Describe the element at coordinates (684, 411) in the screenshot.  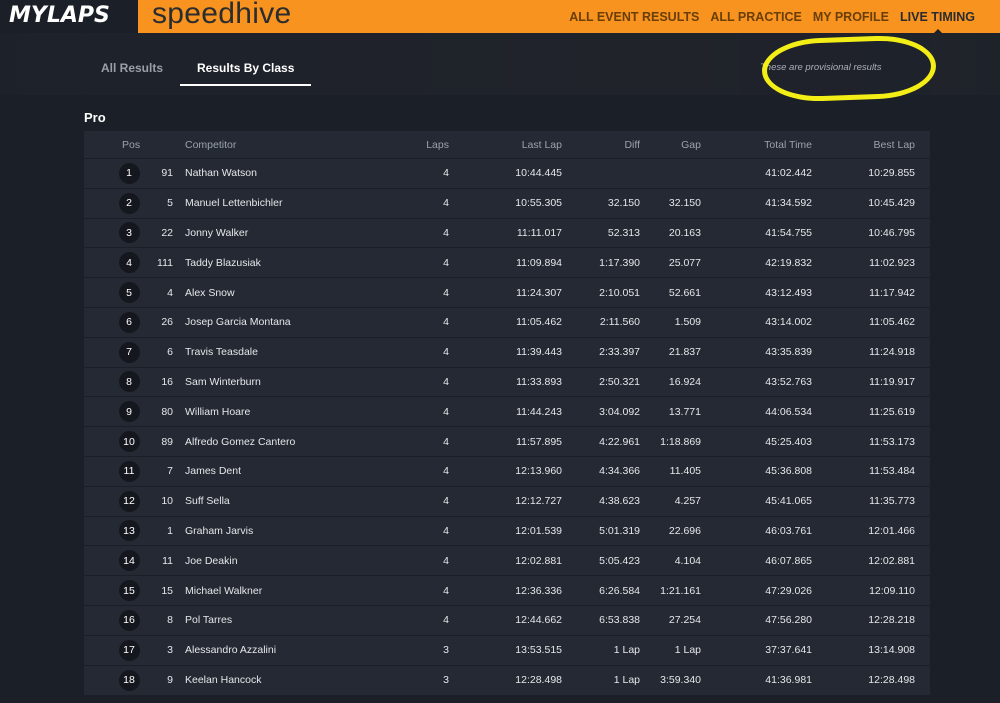
I see `gap-value: 13.771` at that location.